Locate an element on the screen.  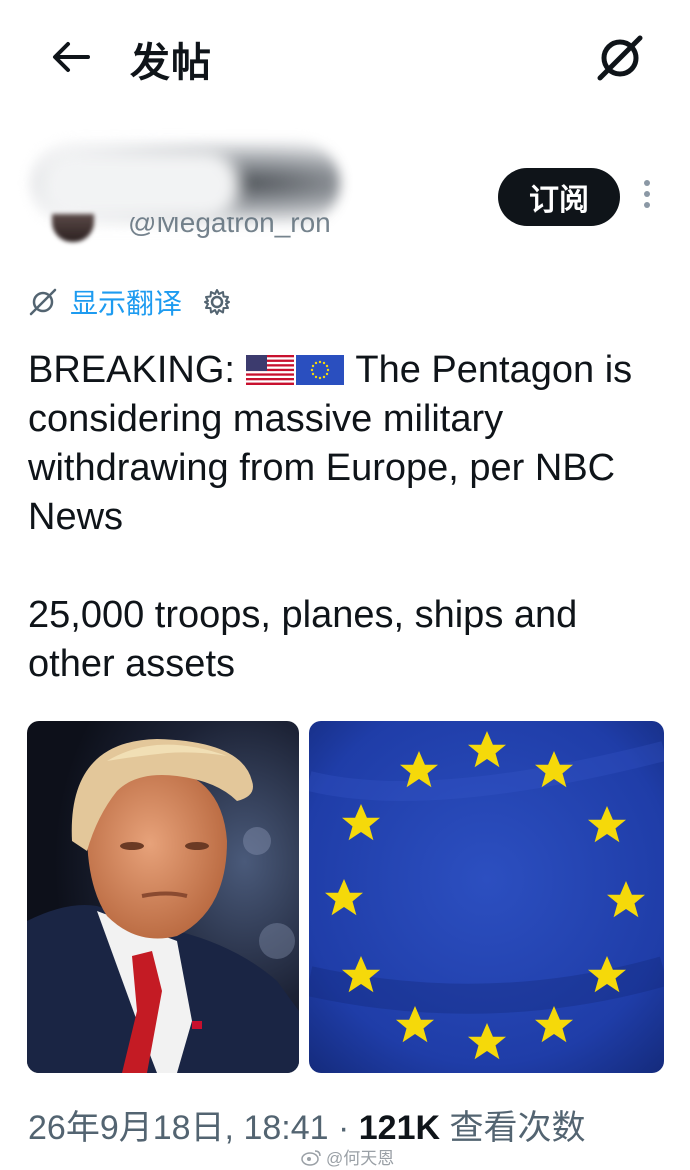
translate-row: 显示翻译 is located at coordinates (130, 302).